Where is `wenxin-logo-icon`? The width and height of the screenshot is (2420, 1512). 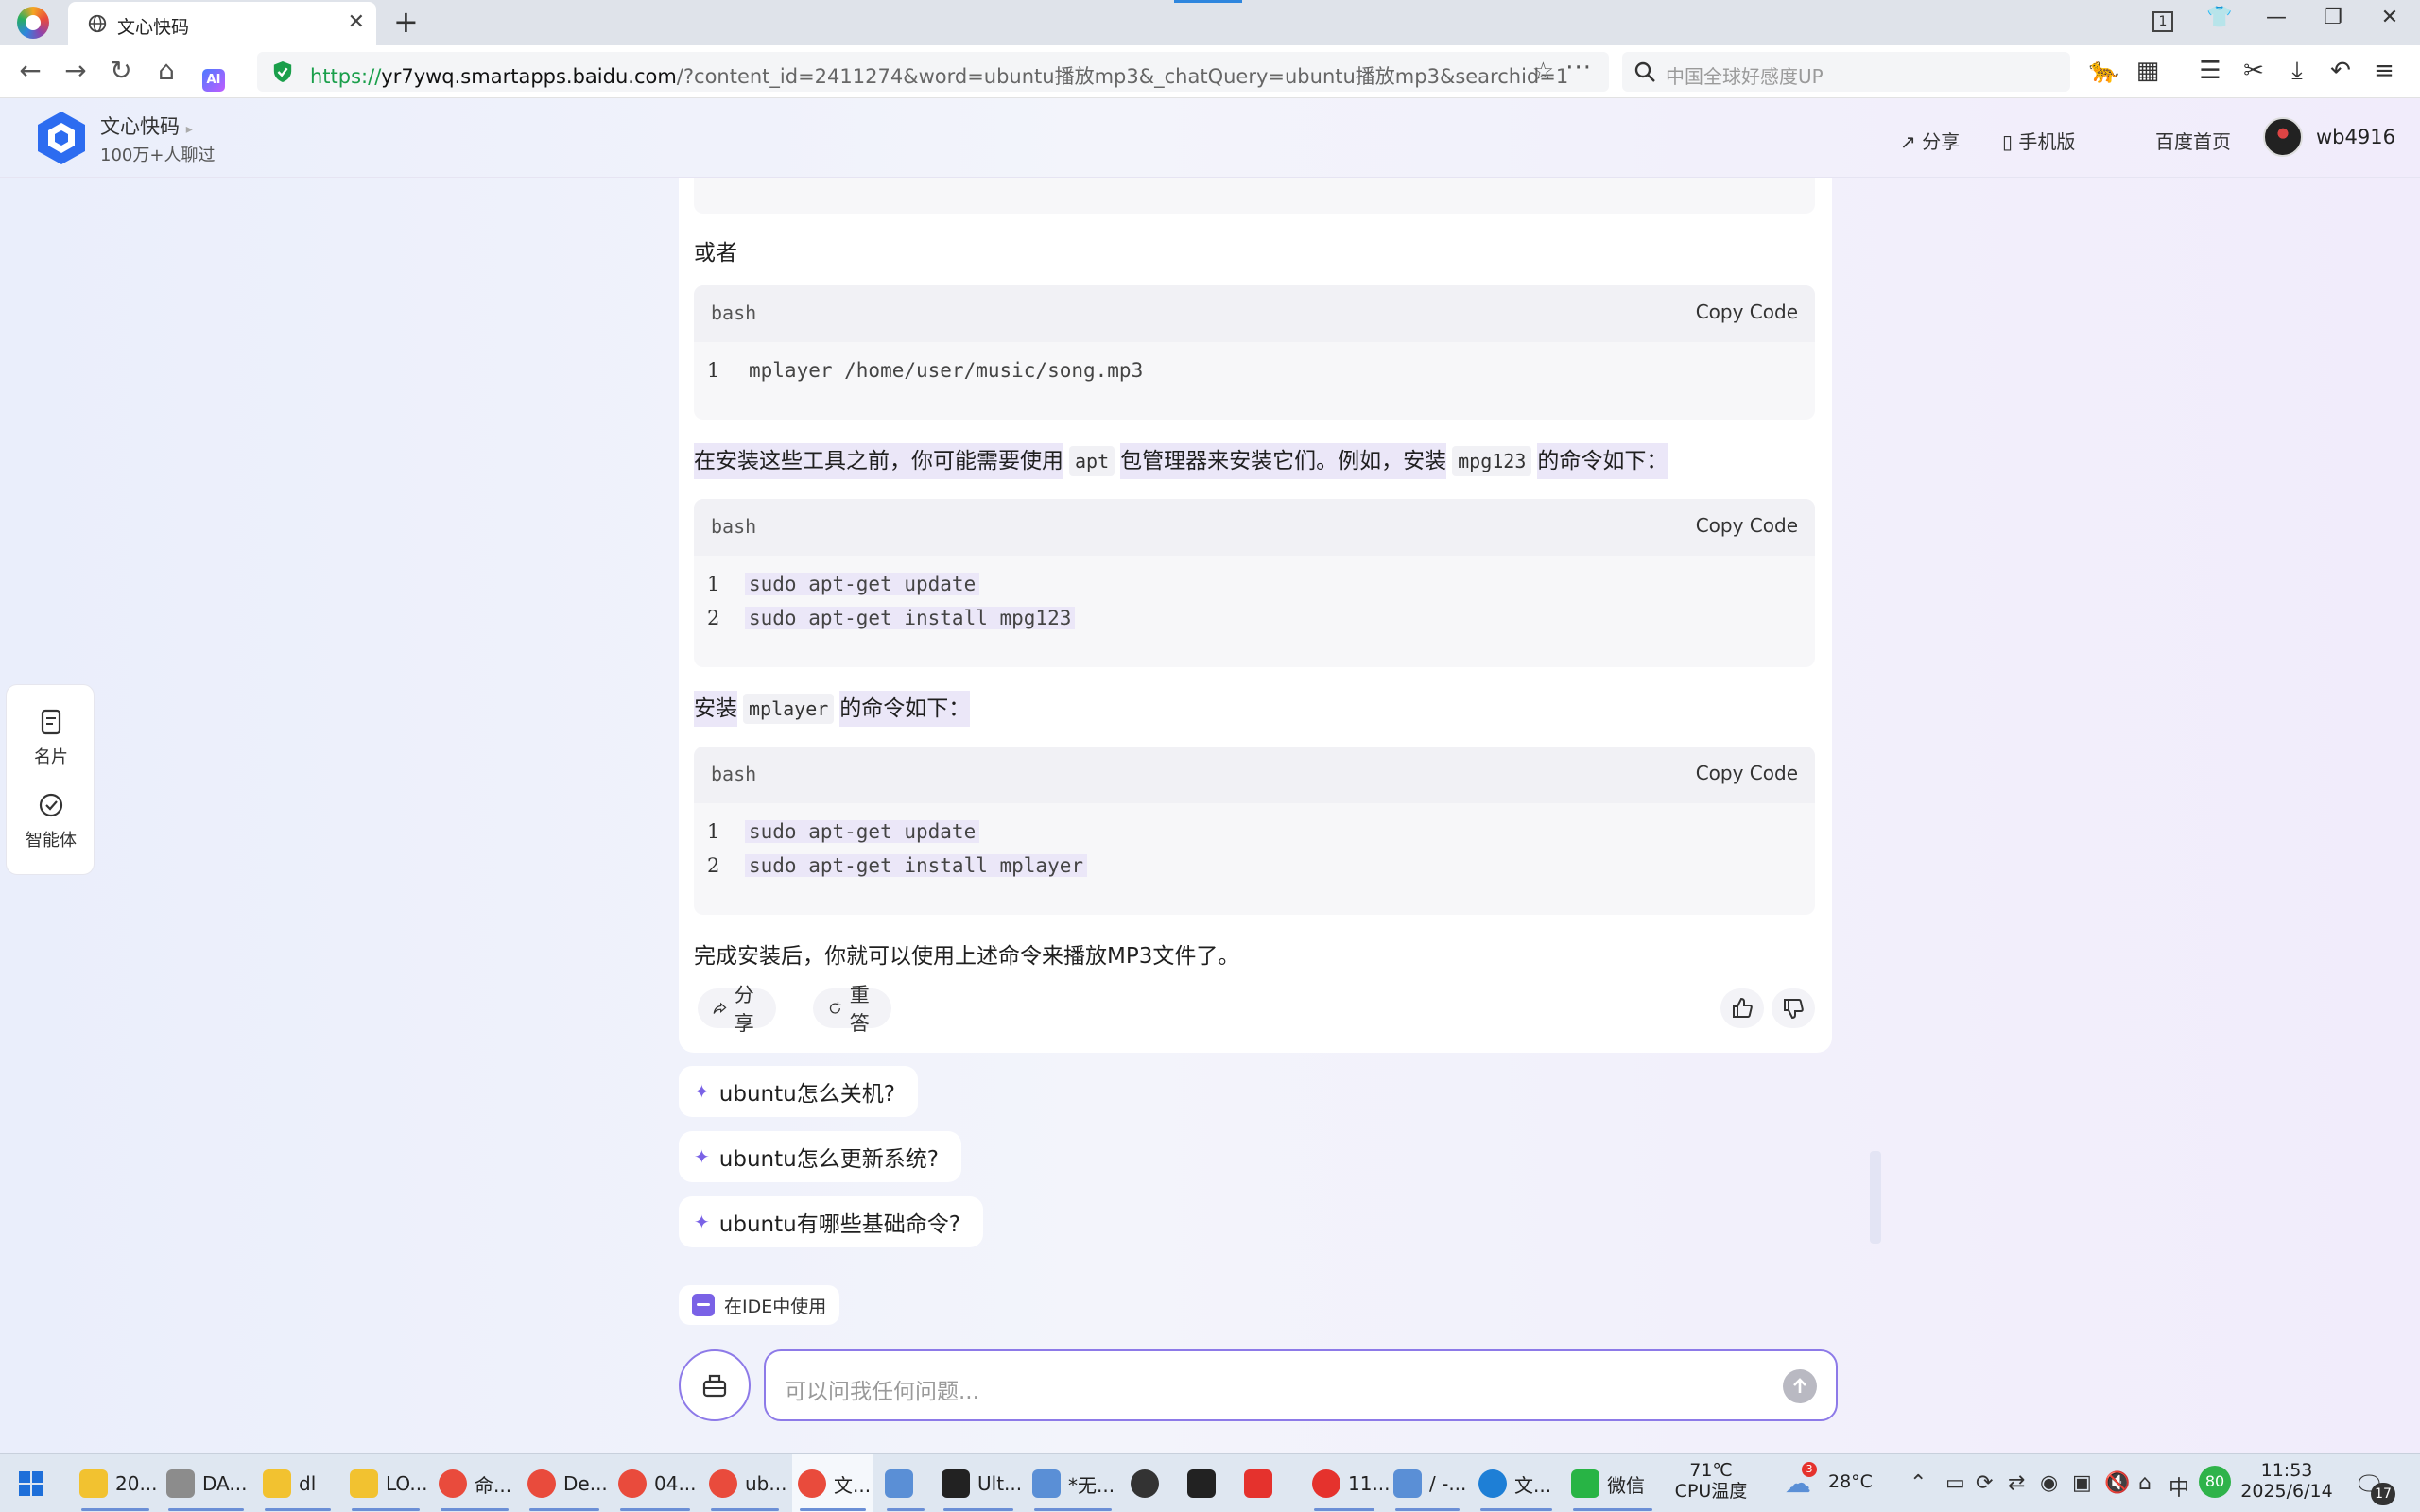 wenxin-logo-icon is located at coordinates (61, 138).